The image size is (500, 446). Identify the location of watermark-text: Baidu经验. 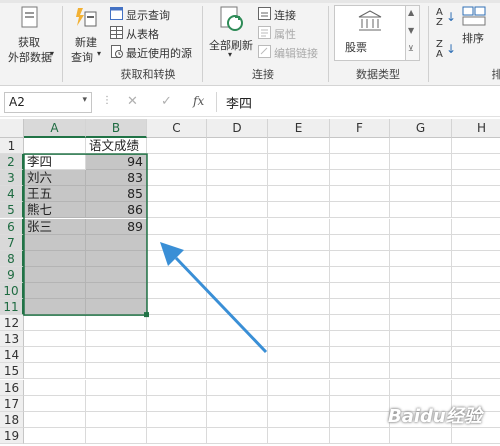
(435, 416).